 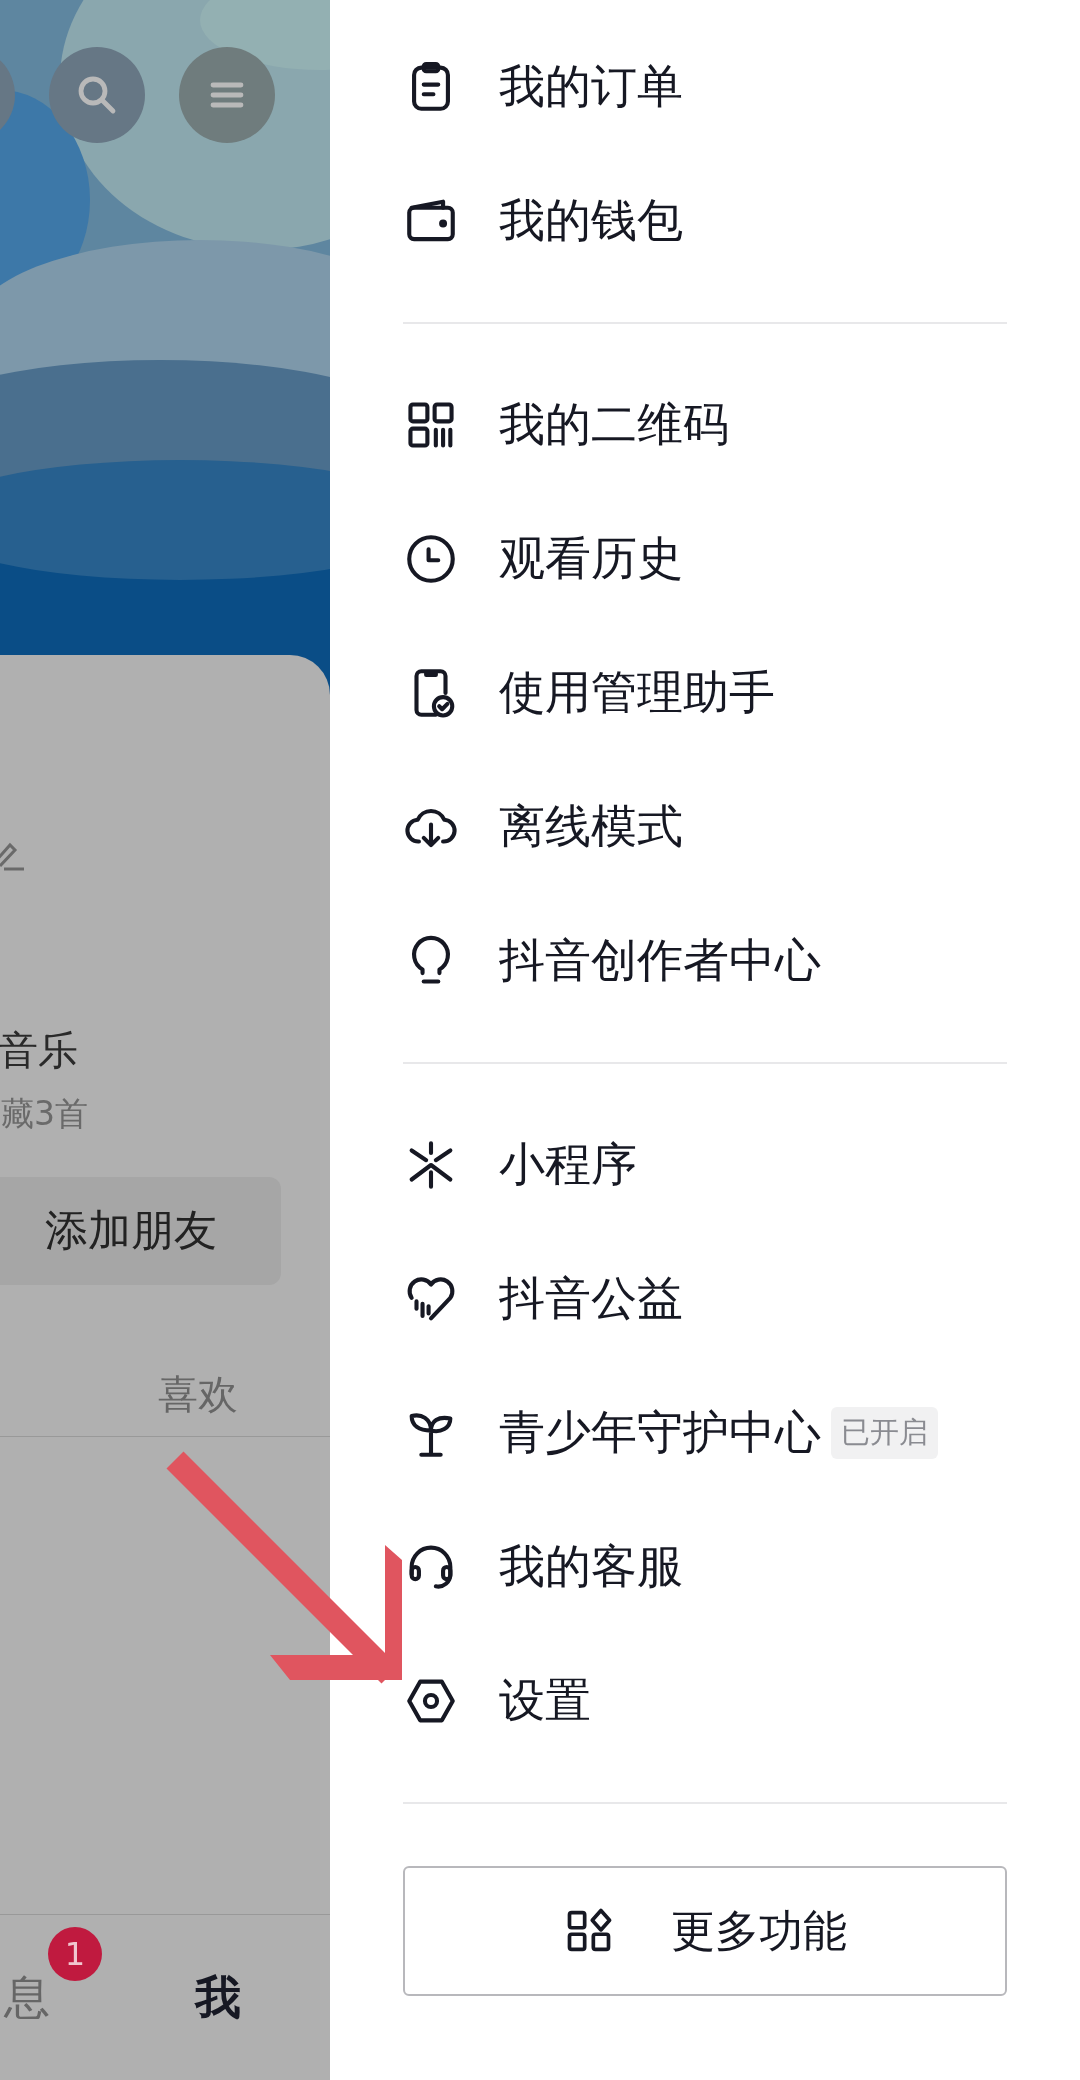 What do you see at coordinates (884, 1433) in the screenshot?
I see `status-tag: 已开启` at bounding box center [884, 1433].